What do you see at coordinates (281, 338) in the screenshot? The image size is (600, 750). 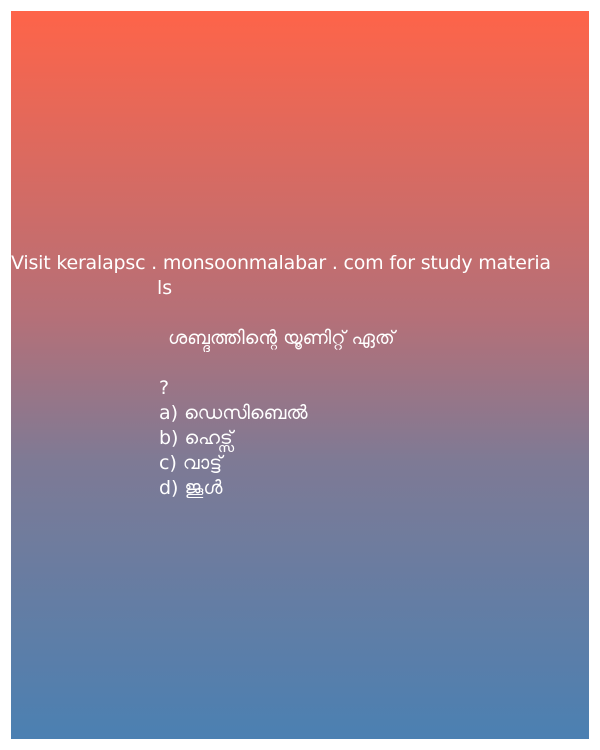 I see `question-text: ശബ്ദത്തിന്റെ യൂണിറ്റ് ഏത്` at bounding box center [281, 338].